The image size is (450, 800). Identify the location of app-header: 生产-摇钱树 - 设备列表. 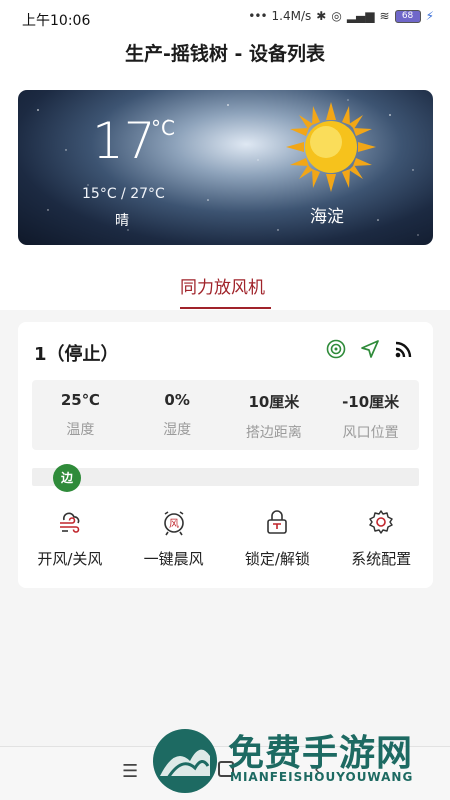
(225, 56).